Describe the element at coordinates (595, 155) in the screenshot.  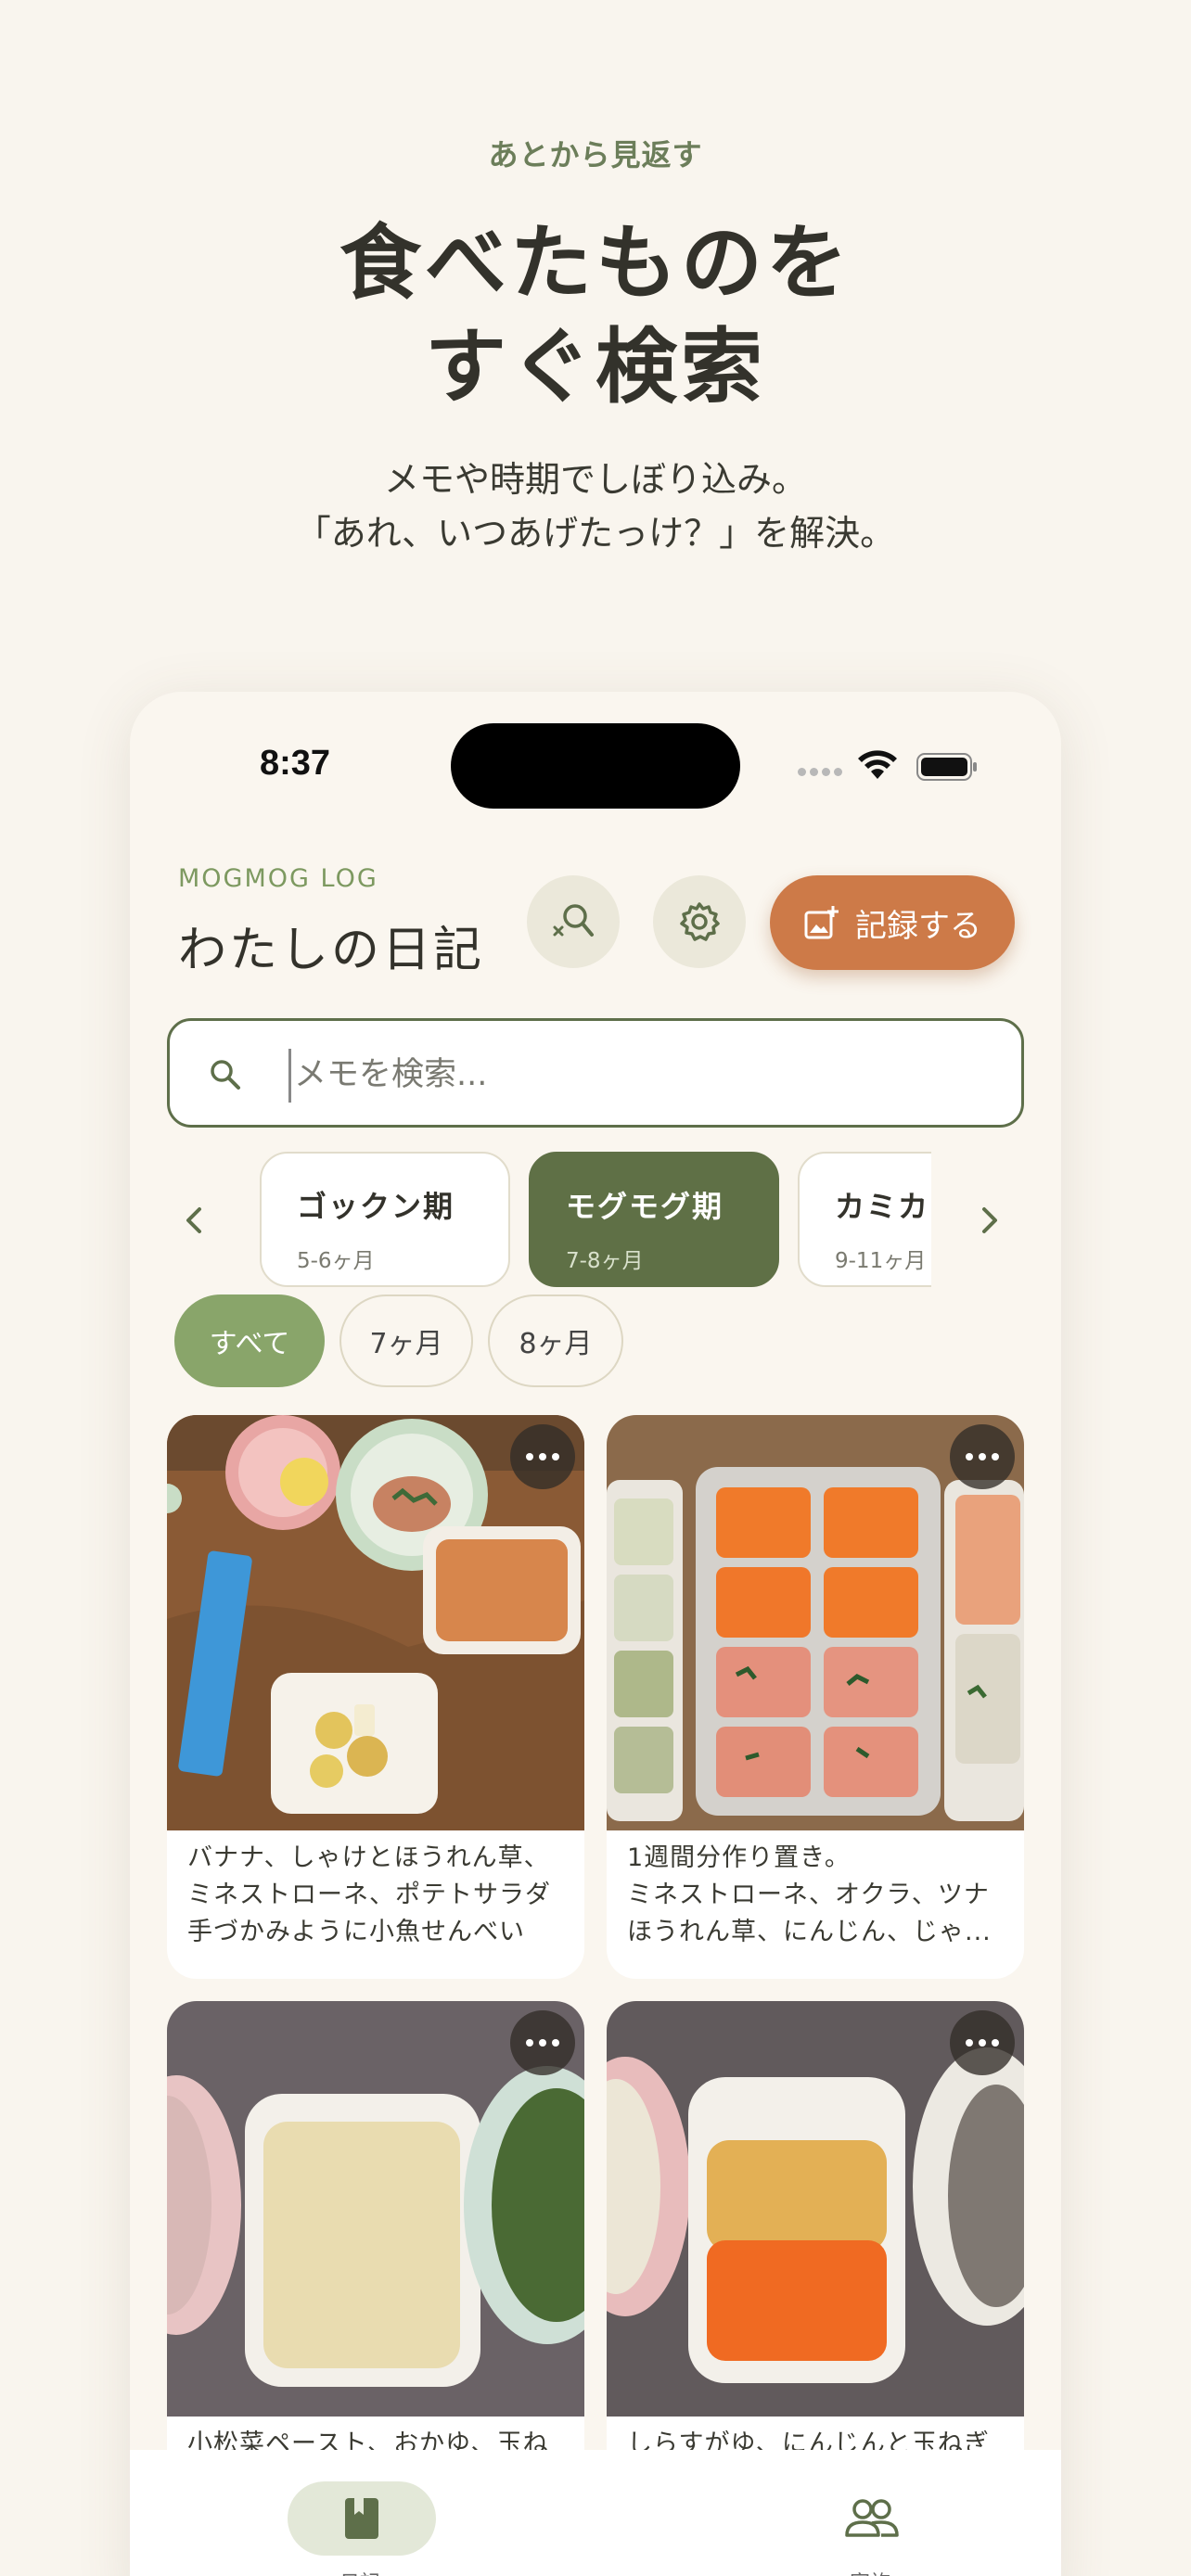
I see `promo-eyebrow: あとから見返す` at that location.